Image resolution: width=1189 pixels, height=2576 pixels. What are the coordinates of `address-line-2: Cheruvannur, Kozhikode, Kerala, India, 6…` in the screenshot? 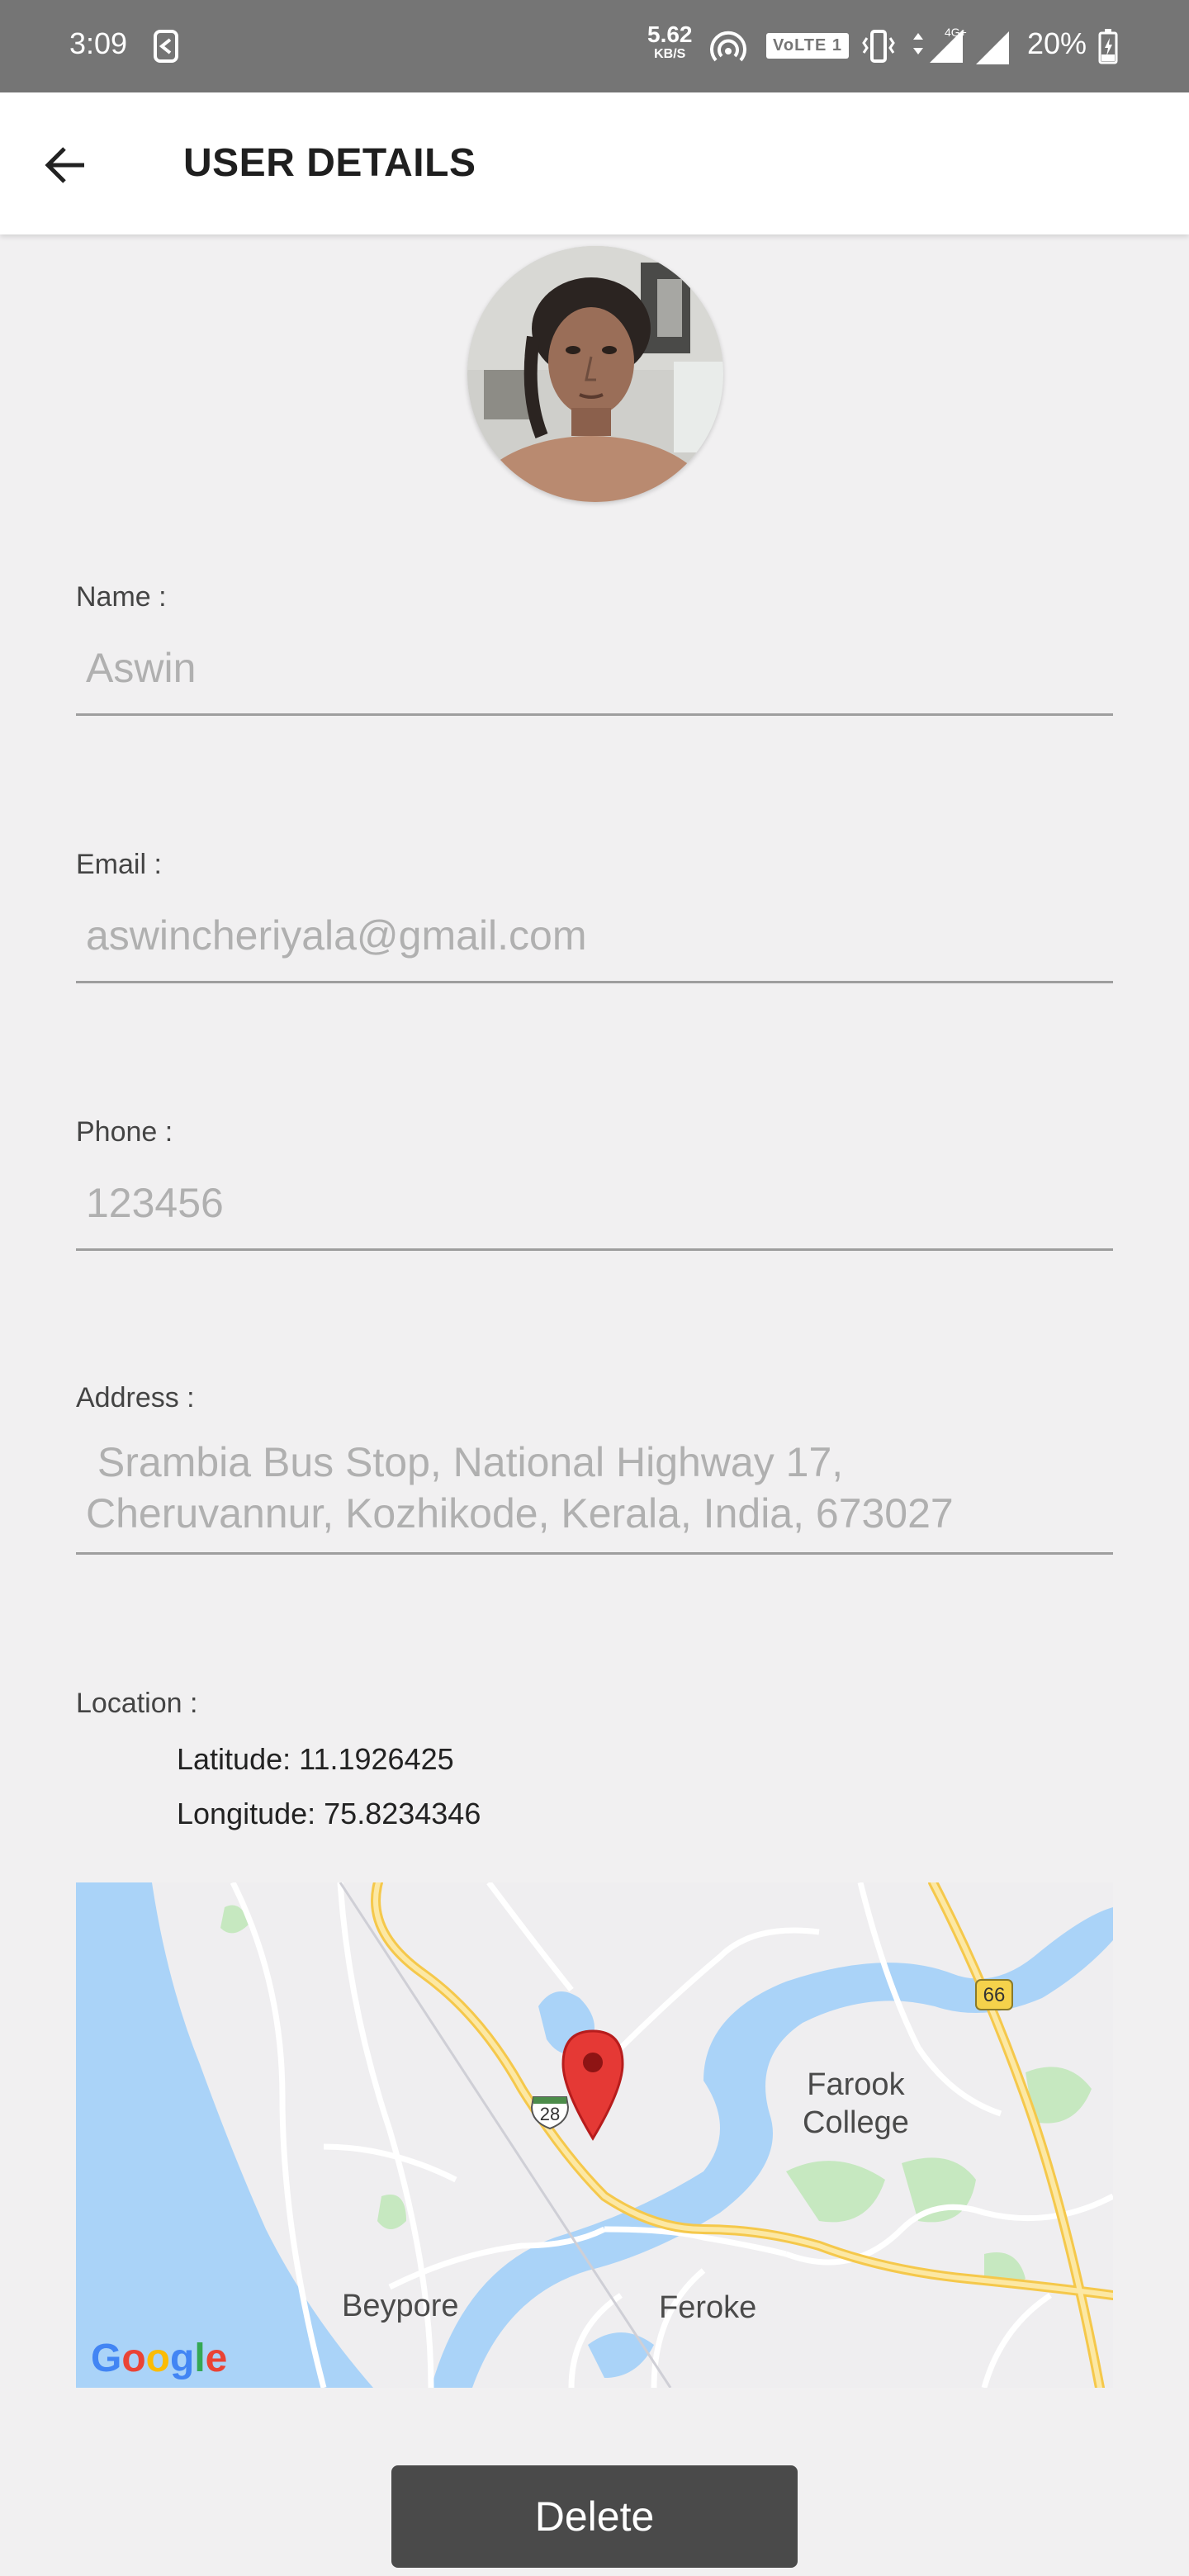 It's located at (520, 1513).